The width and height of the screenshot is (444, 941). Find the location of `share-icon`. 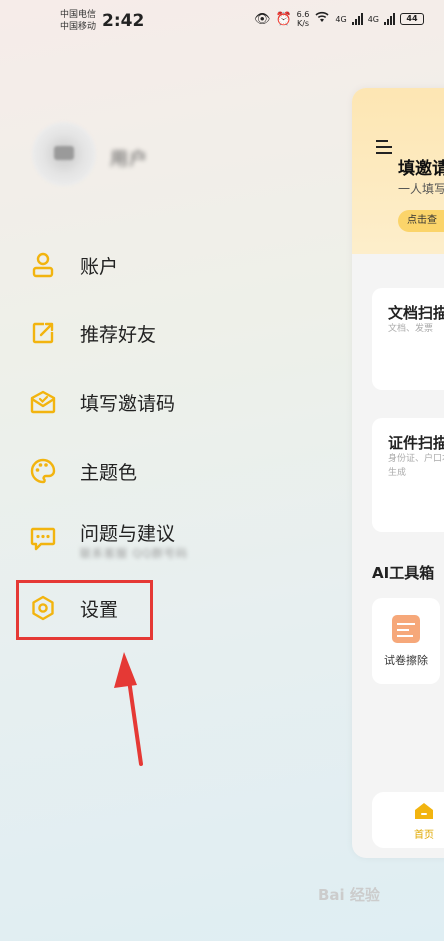

share-icon is located at coordinates (43, 333).